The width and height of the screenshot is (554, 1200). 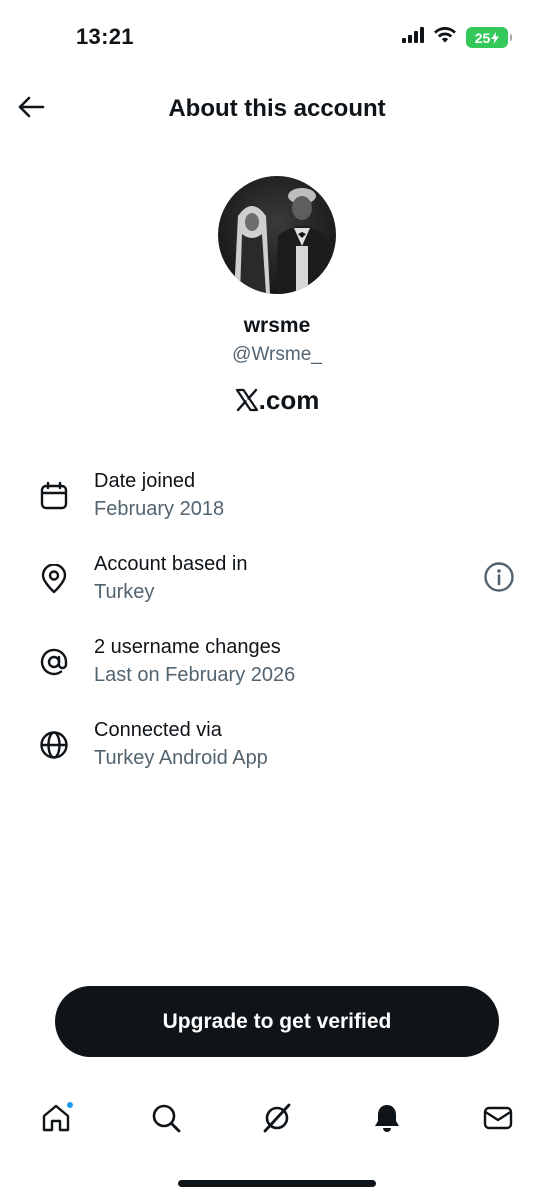 I want to click on avatar, so click(x=277, y=235).